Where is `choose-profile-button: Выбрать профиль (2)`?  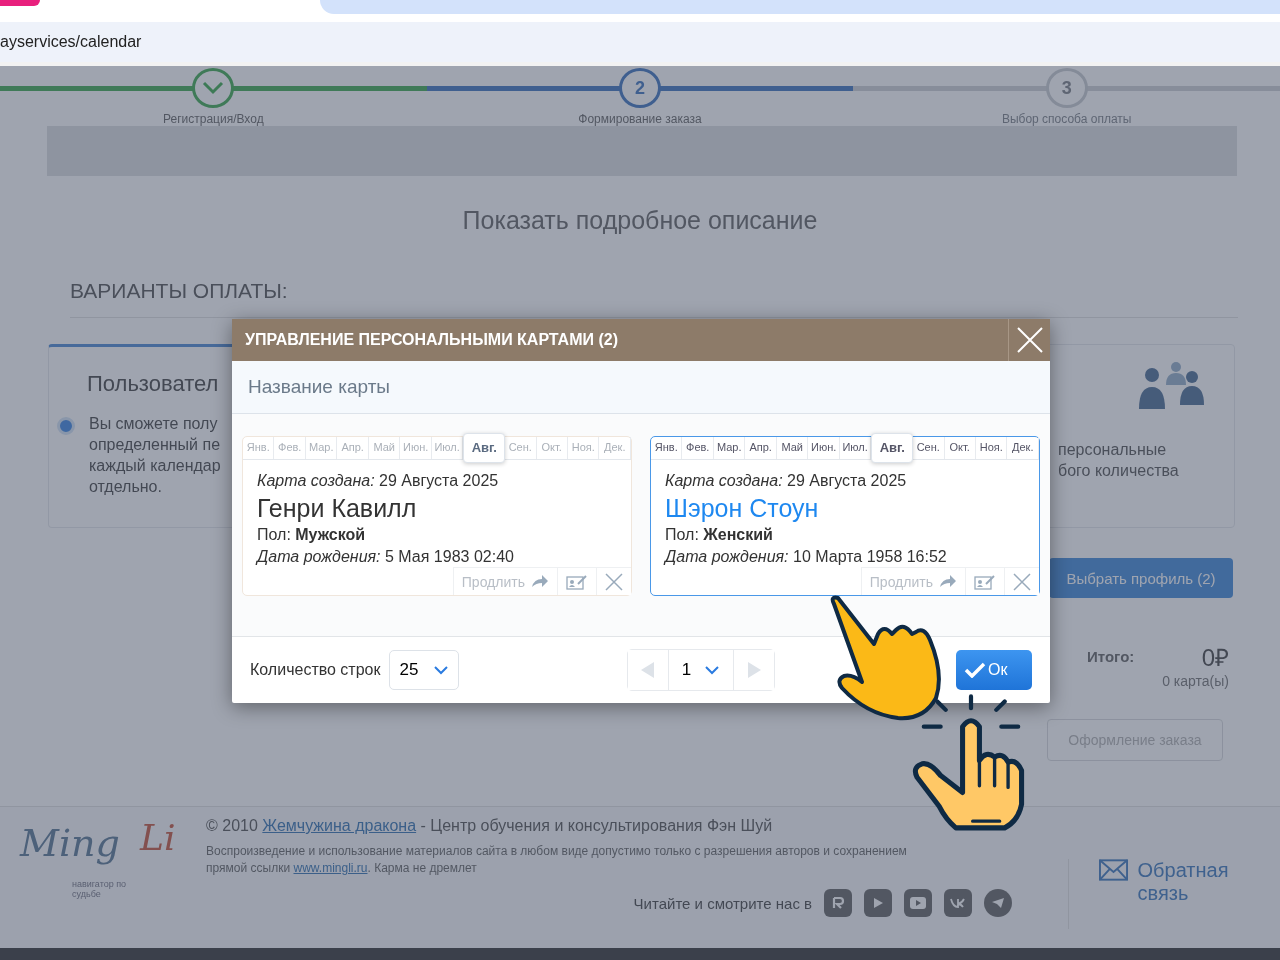
choose-profile-button: Выбрать профиль (2) is located at coordinates (1141, 578).